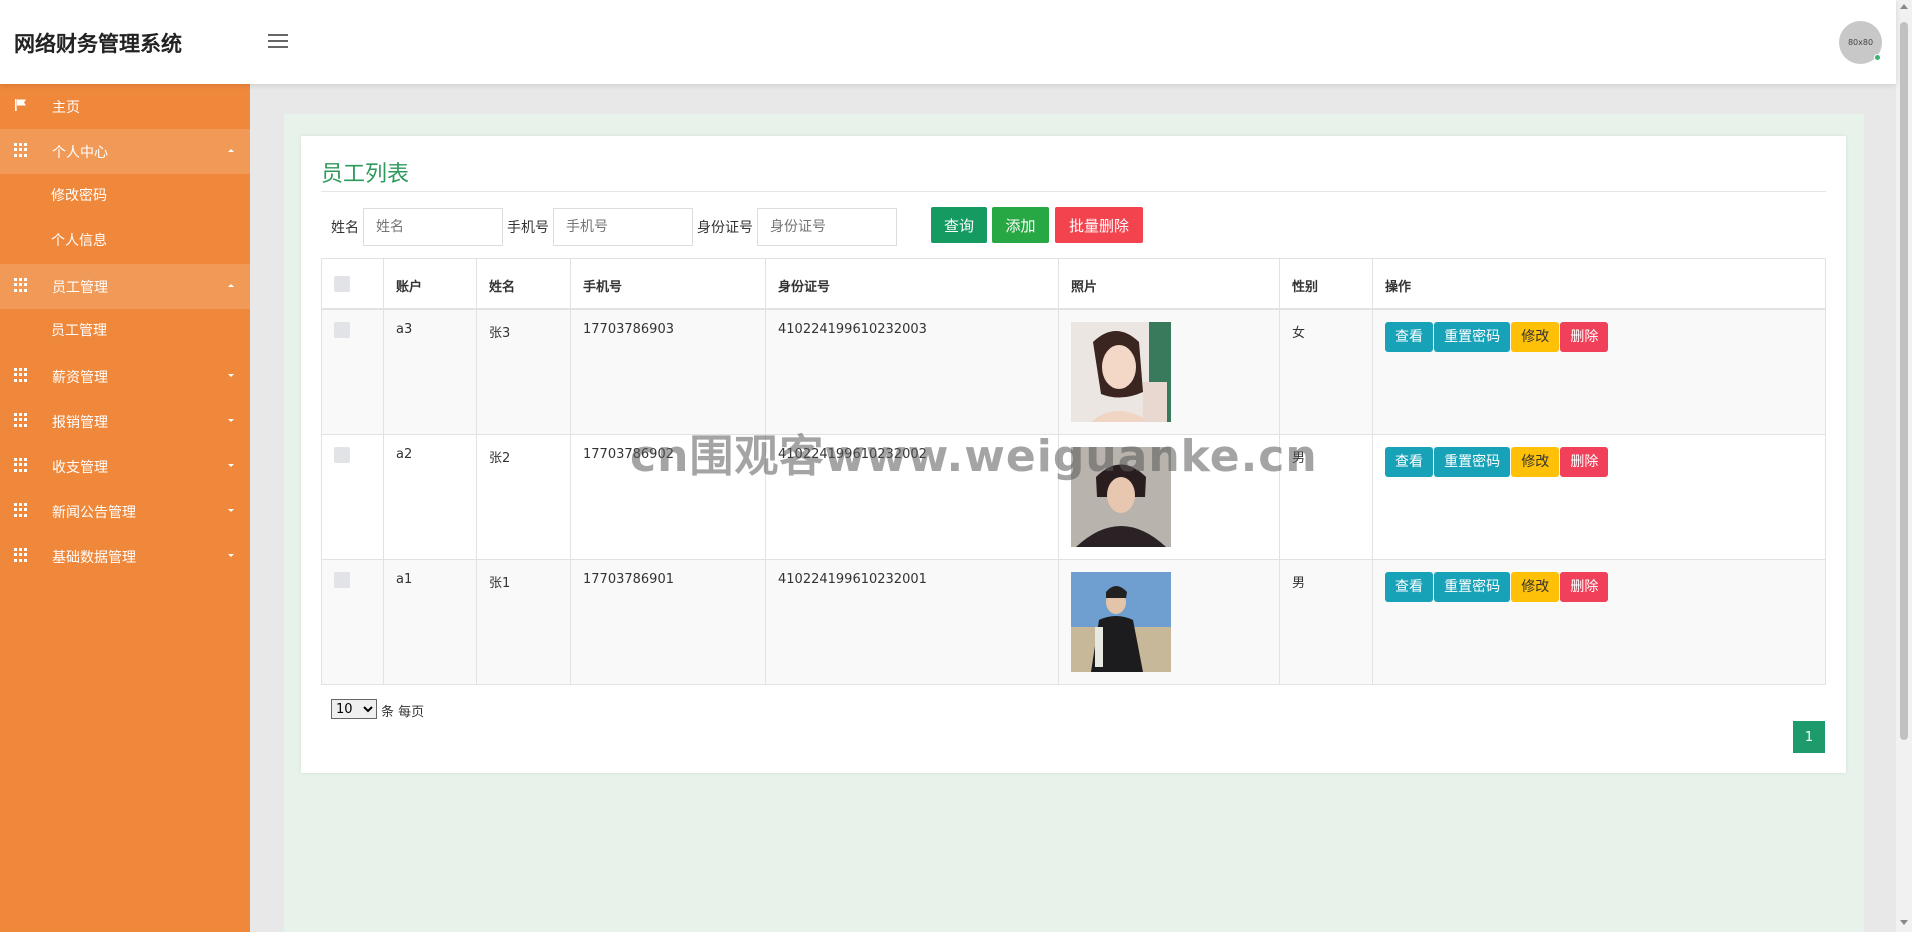 The height and width of the screenshot is (932, 1912). Describe the element at coordinates (125, 331) in the screenshot. I see `sidebar-subitem-employee-management: 员工管理` at that location.